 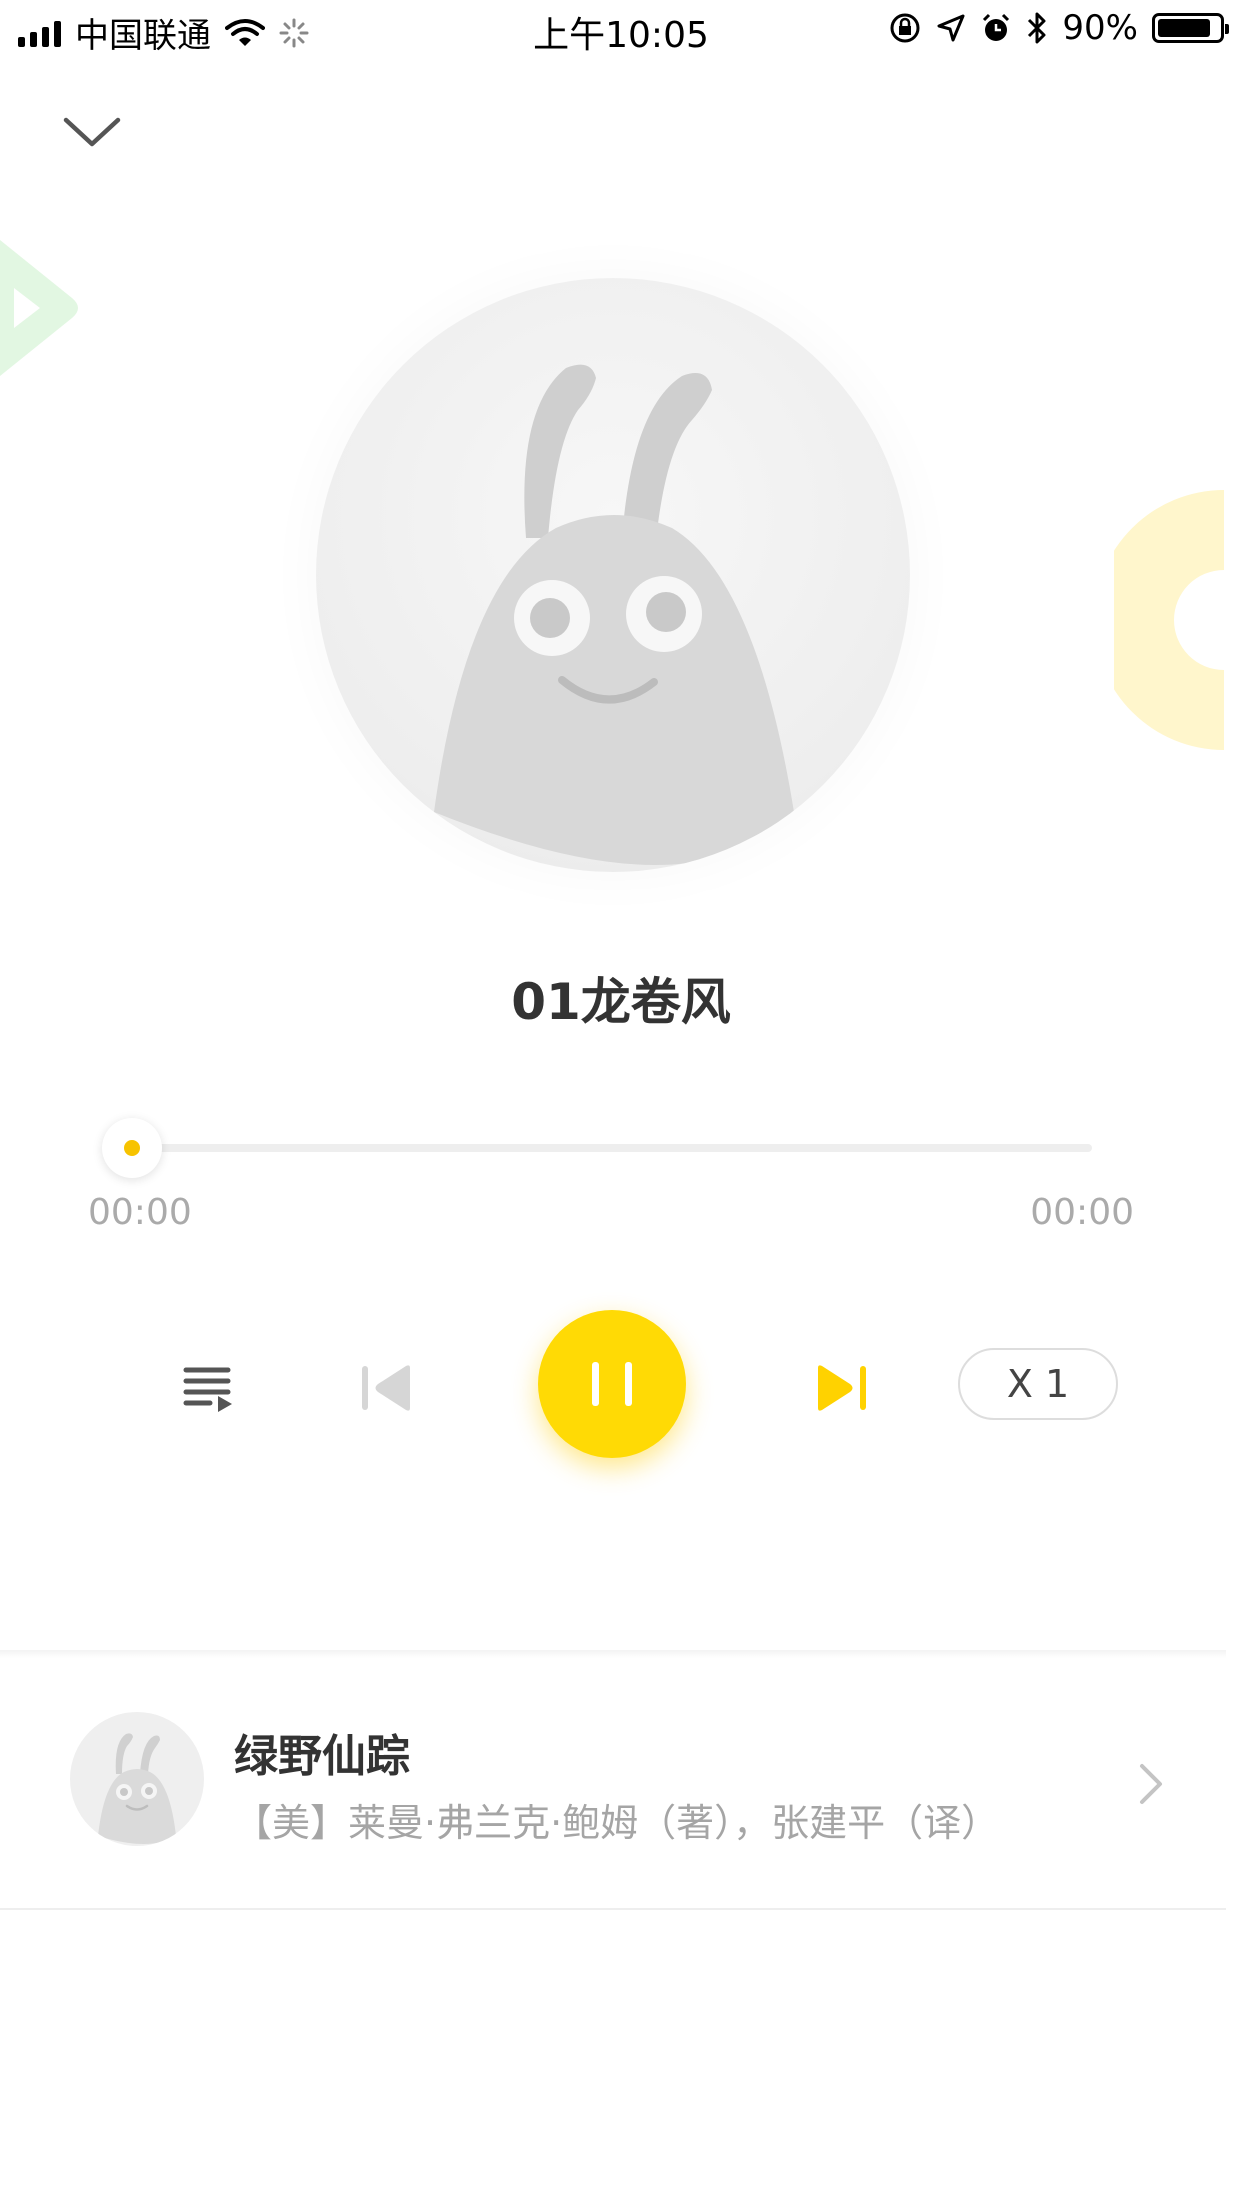 I want to click on speed-button: X 1, so click(x=1038, y=1384).